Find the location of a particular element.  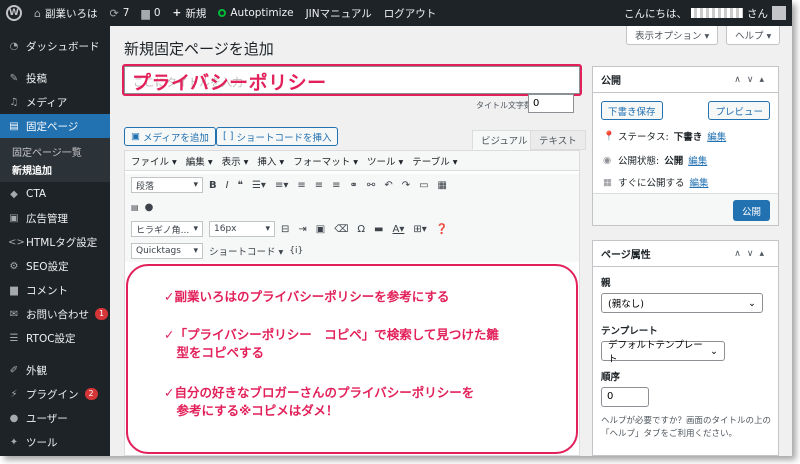

updates-link: ⟳ 7 is located at coordinates (119, 13).